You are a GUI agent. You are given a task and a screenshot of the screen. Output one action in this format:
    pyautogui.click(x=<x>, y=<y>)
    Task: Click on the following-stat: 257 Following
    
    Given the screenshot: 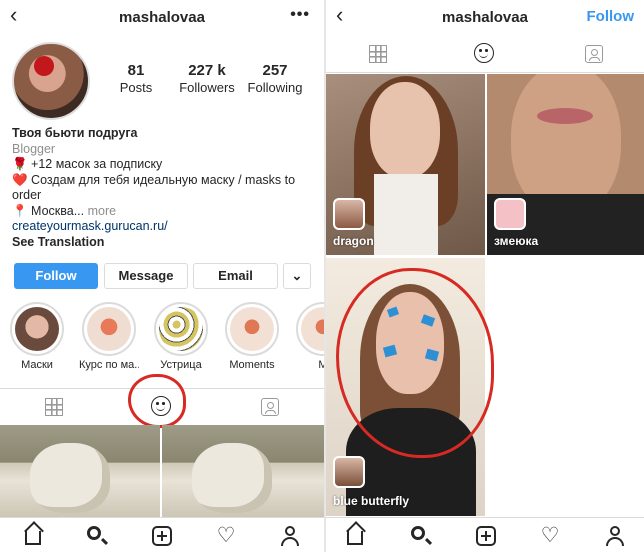 What is the action you would take?
    pyautogui.click(x=275, y=78)
    